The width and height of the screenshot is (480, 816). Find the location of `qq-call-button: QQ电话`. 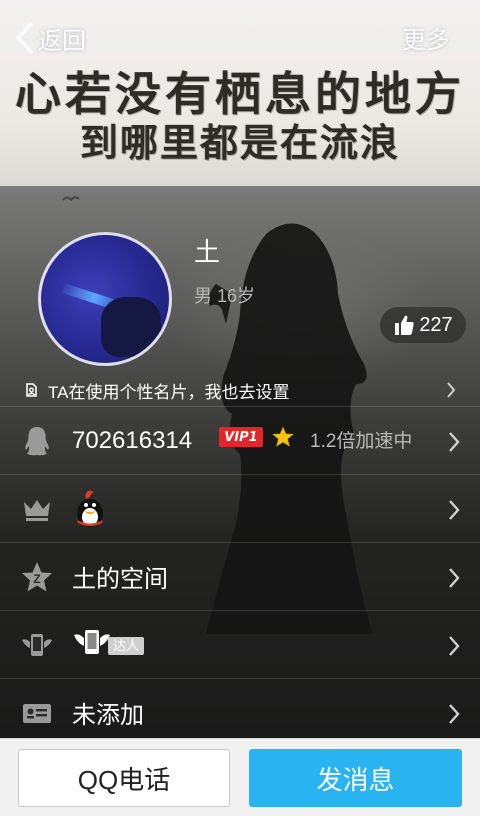

qq-call-button: QQ电话 is located at coordinates (124, 778).